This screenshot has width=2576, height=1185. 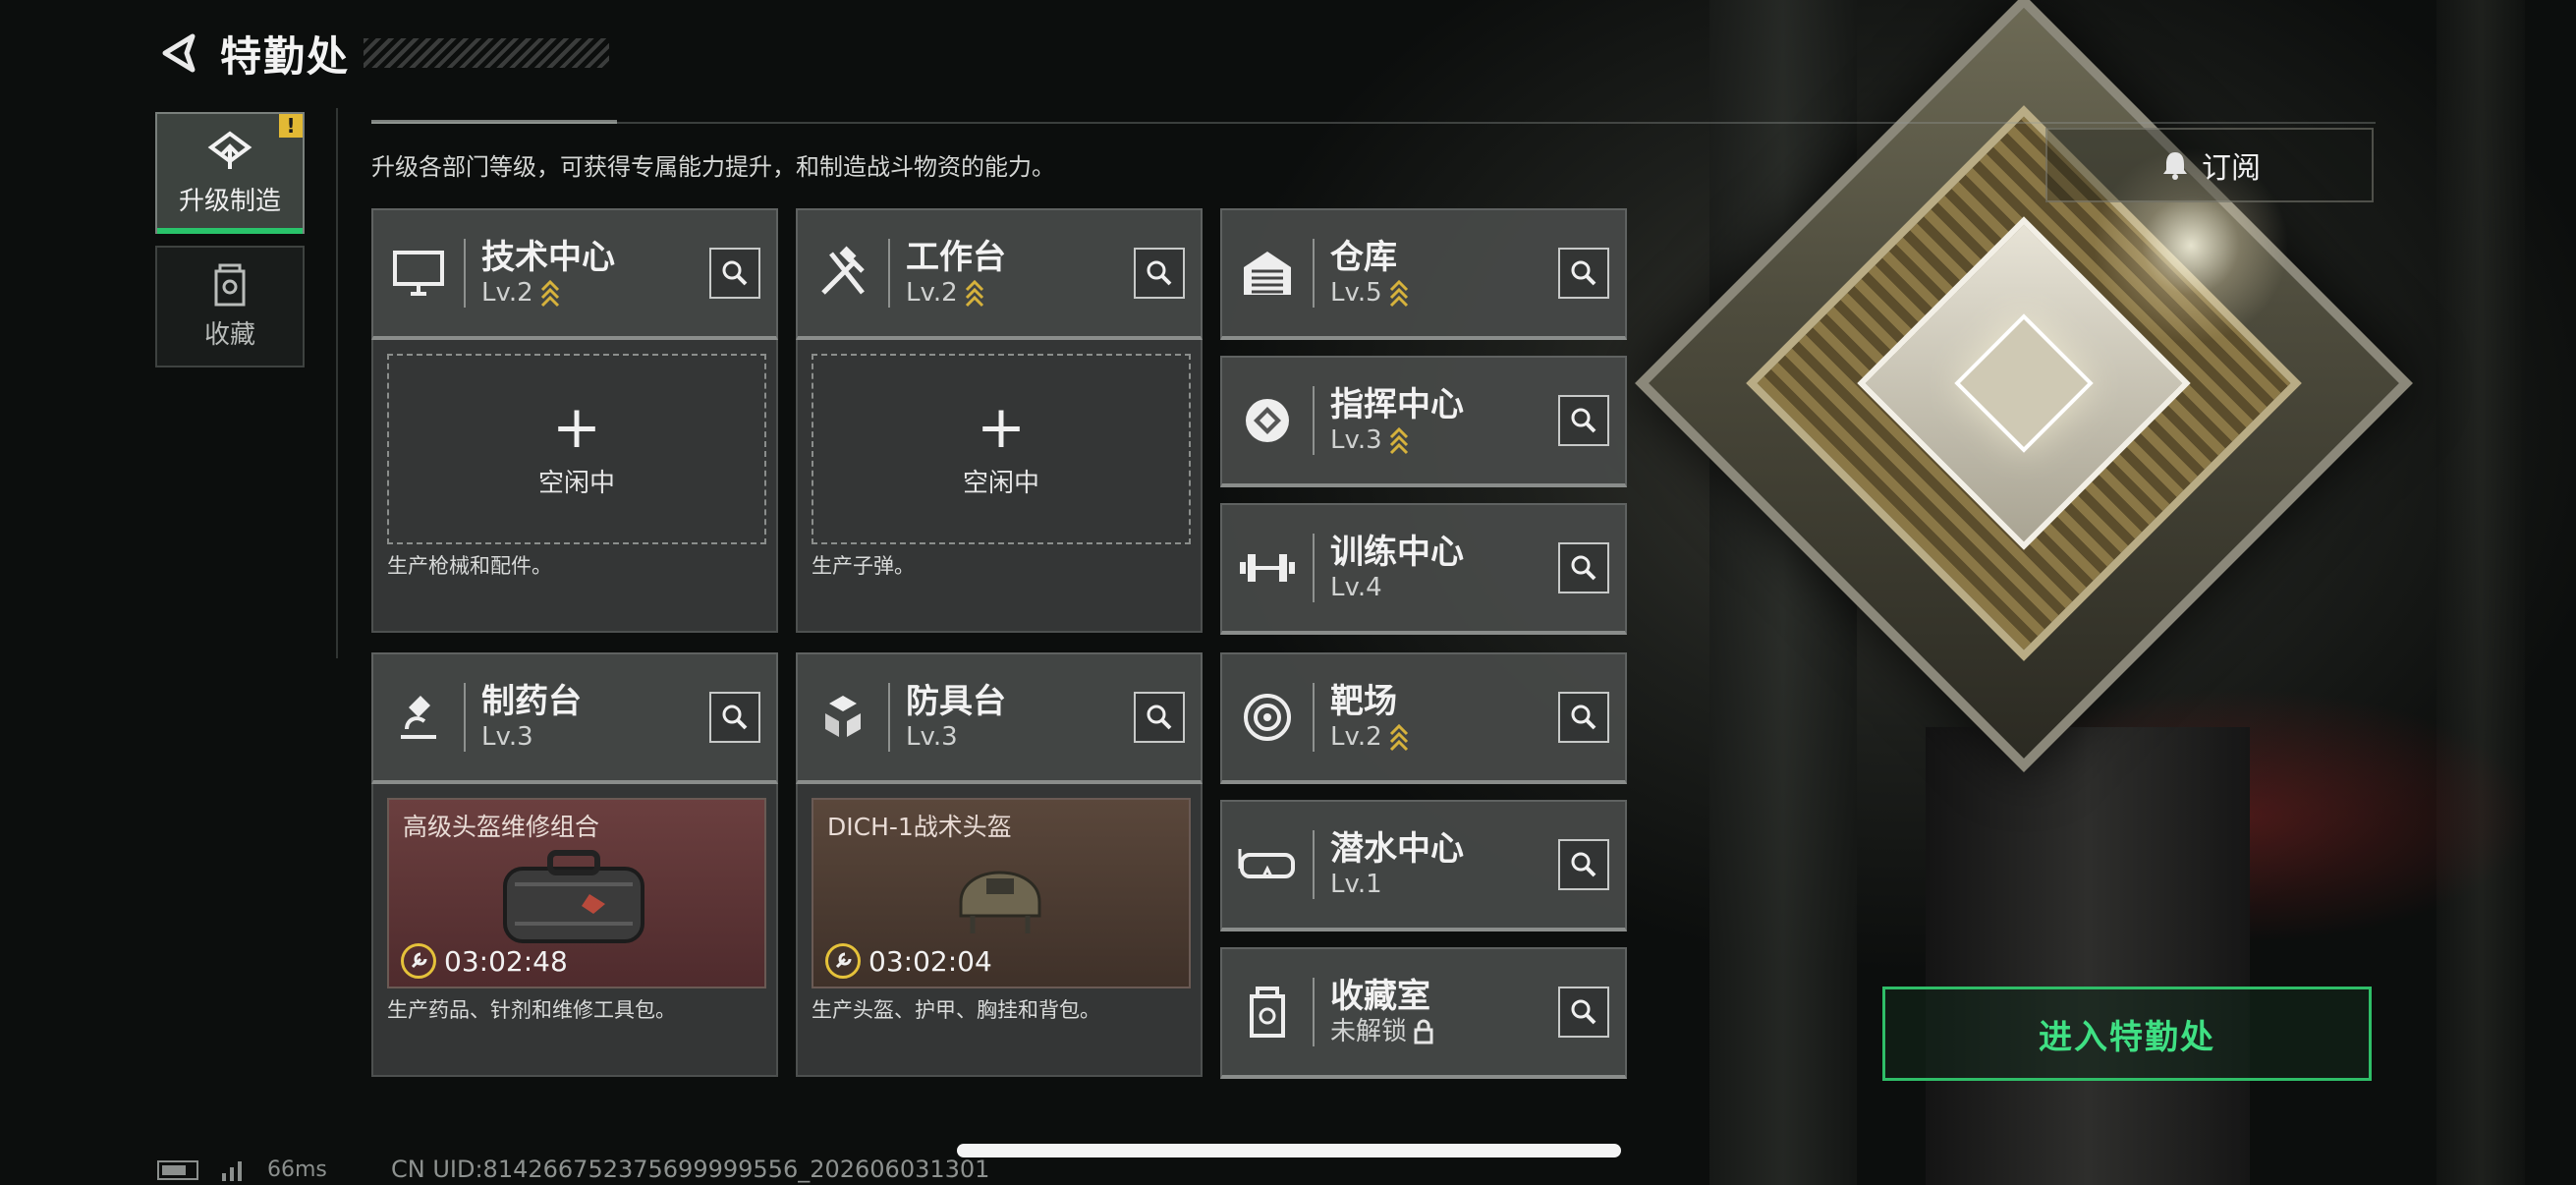 I want to click on status-bar: 66ms, so click(x=242, y=1169).